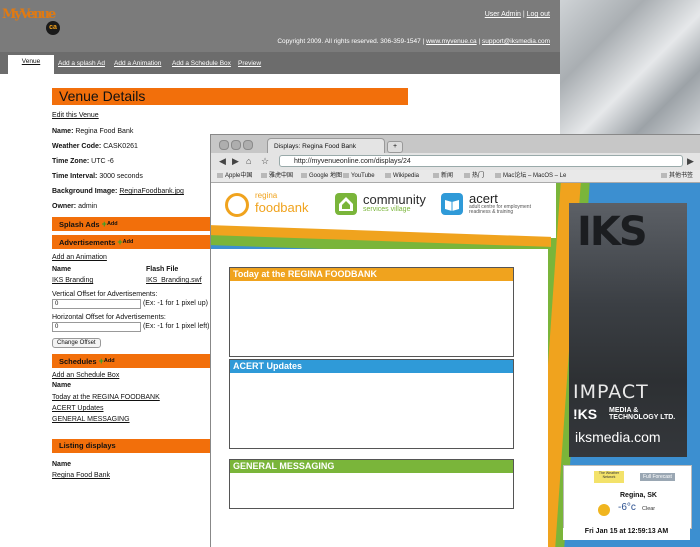 This screenshot has height=547, width=700. Describe the element at coordinates (81, 475) in the screenshot. I see `listing-item-link: Regina Food Bank` at that location.